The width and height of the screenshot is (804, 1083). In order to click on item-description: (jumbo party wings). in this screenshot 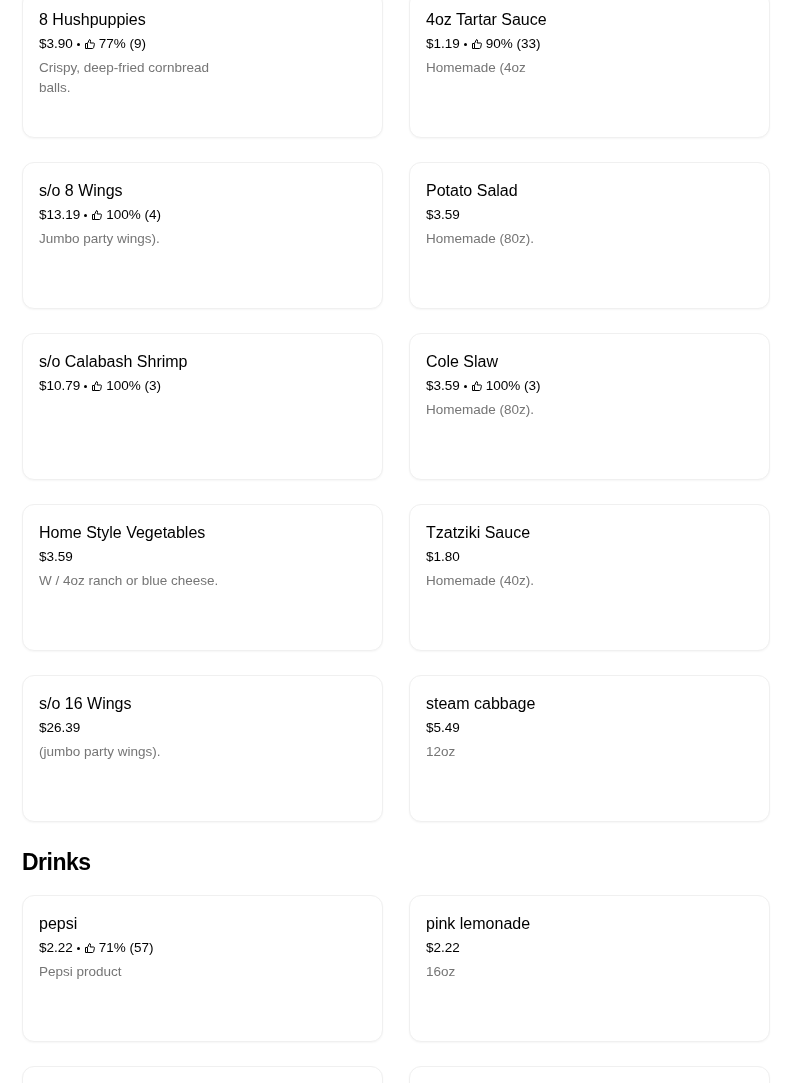, I will do `click(100, 752)`.